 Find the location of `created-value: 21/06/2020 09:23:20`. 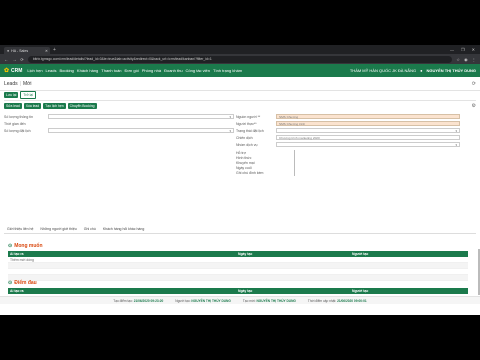

created-value: 21/06/2020 09:23:20 is located at coordinates (148, 300).